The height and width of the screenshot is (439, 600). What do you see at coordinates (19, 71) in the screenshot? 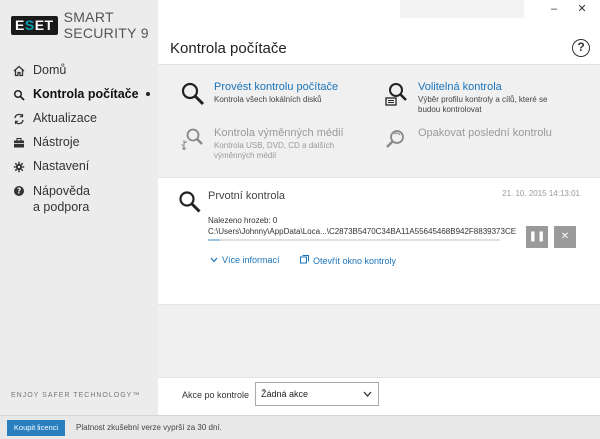
I see `home-icon` at bounding box center [19, 71].